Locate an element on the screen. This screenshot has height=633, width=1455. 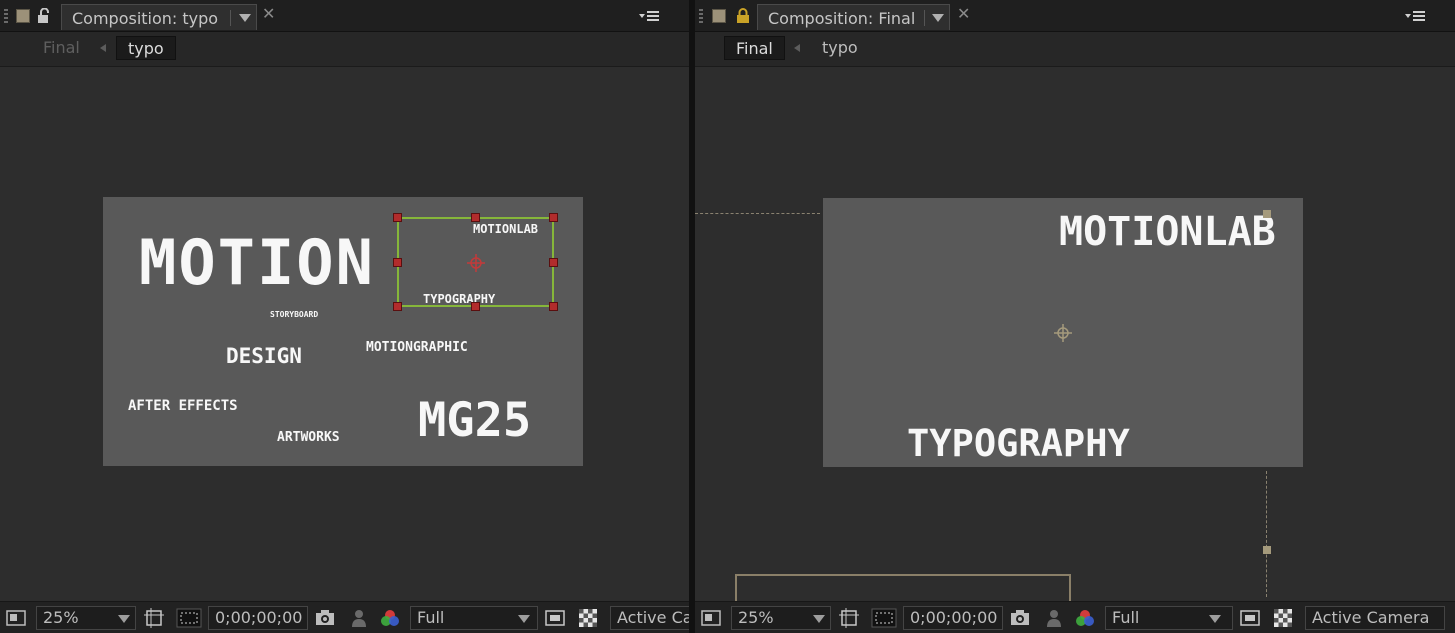
camera-view-value: Active Camera is located at coordinates (1371, 617).